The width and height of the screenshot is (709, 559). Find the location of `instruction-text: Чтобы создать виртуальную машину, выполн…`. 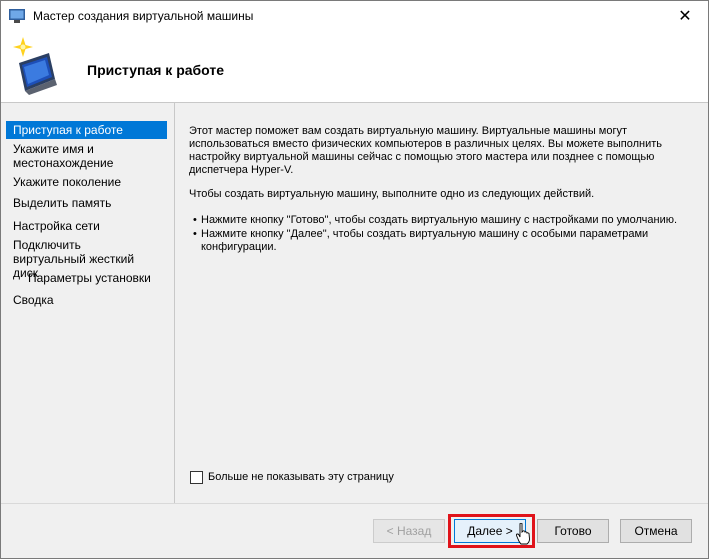

instruction-text: Чтобы создать виртуальную машину, выполн… is located at coordinates (392, 194).